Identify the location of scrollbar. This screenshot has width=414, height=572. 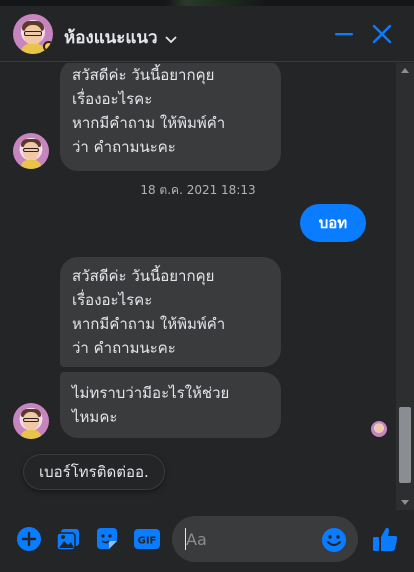
(405, 286).